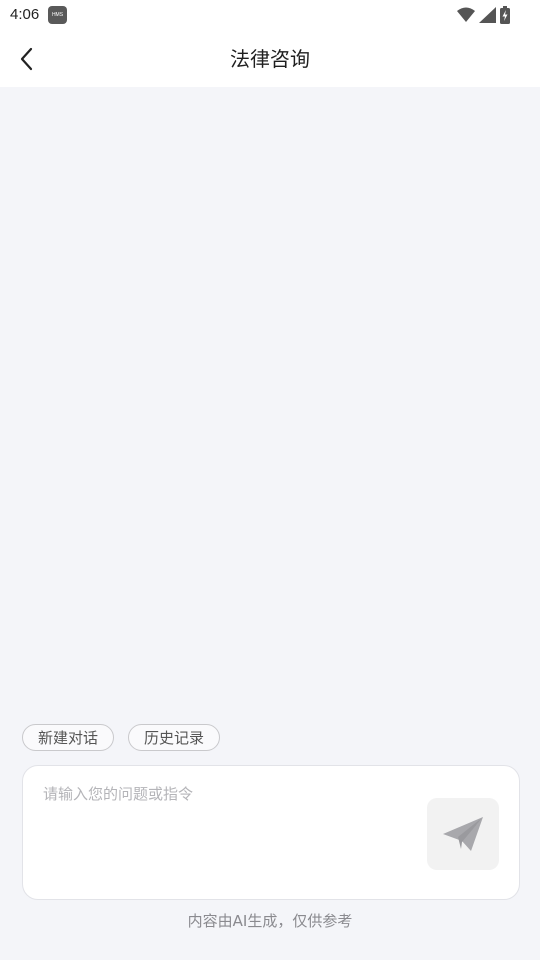 Image resolution: width=540 pixels, height=960 pixels. I want to click on wifi-icon, so click(466, 14).